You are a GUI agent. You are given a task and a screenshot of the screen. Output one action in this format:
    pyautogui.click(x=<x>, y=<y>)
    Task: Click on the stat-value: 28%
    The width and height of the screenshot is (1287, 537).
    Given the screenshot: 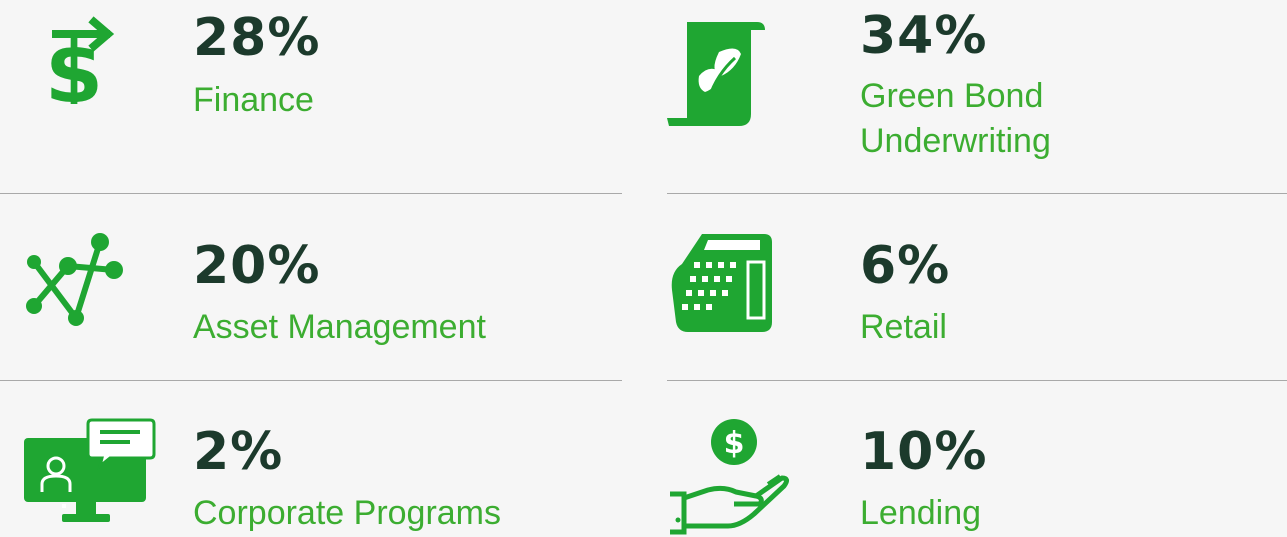 What is the action you would take?
    pyautogui.click(x=257, y=38)
    